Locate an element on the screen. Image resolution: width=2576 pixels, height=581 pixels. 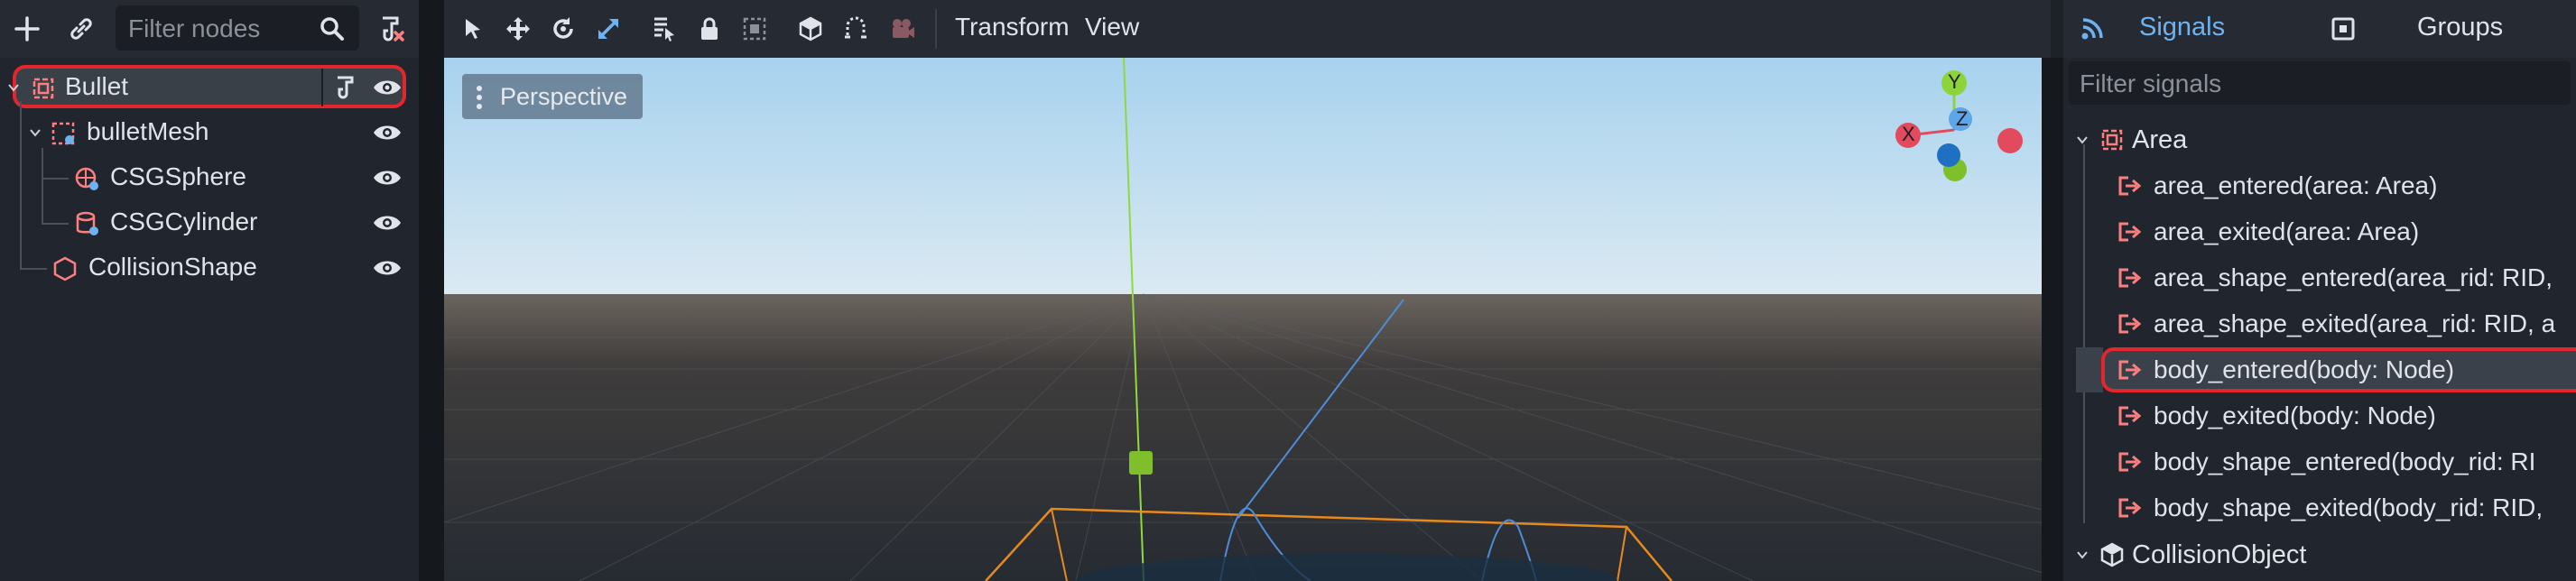
signal-group-collisionobject: CollisionObject is located at coordinates (2319, 555).